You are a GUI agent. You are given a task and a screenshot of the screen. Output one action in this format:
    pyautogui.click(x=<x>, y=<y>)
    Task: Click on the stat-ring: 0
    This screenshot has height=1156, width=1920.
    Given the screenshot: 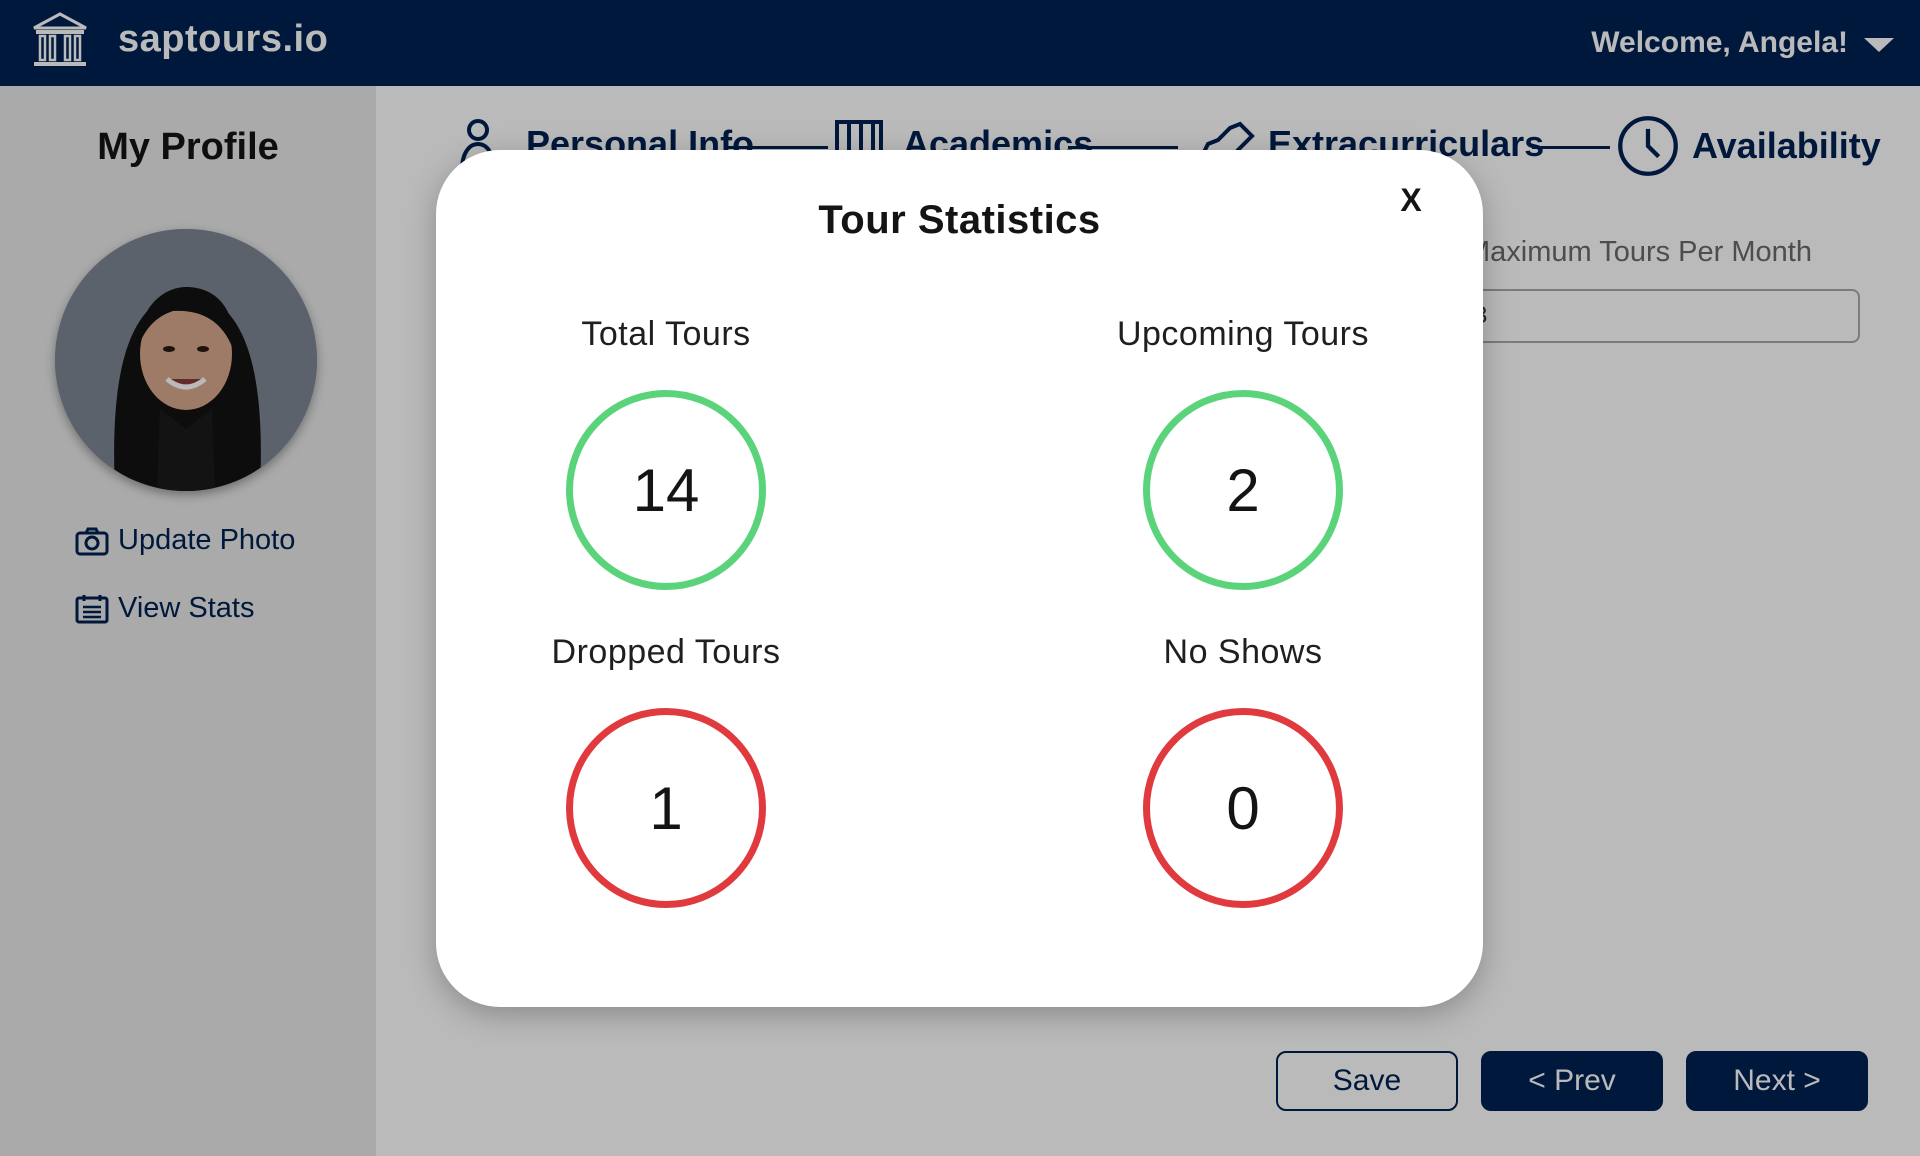 What is the action you would take?
    pyautogui.click(x=1243, y=808)
    